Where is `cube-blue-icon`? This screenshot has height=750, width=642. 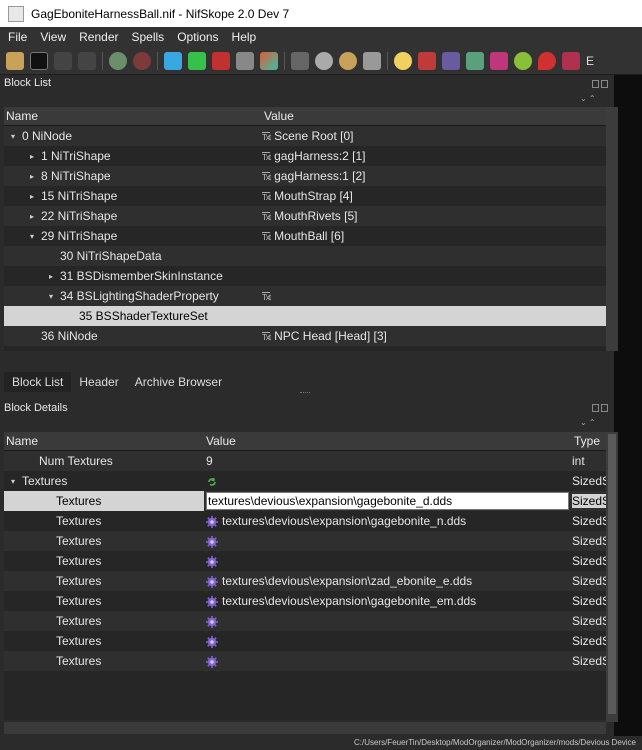
cube-blue-icon is located at coordinates (173, 60).